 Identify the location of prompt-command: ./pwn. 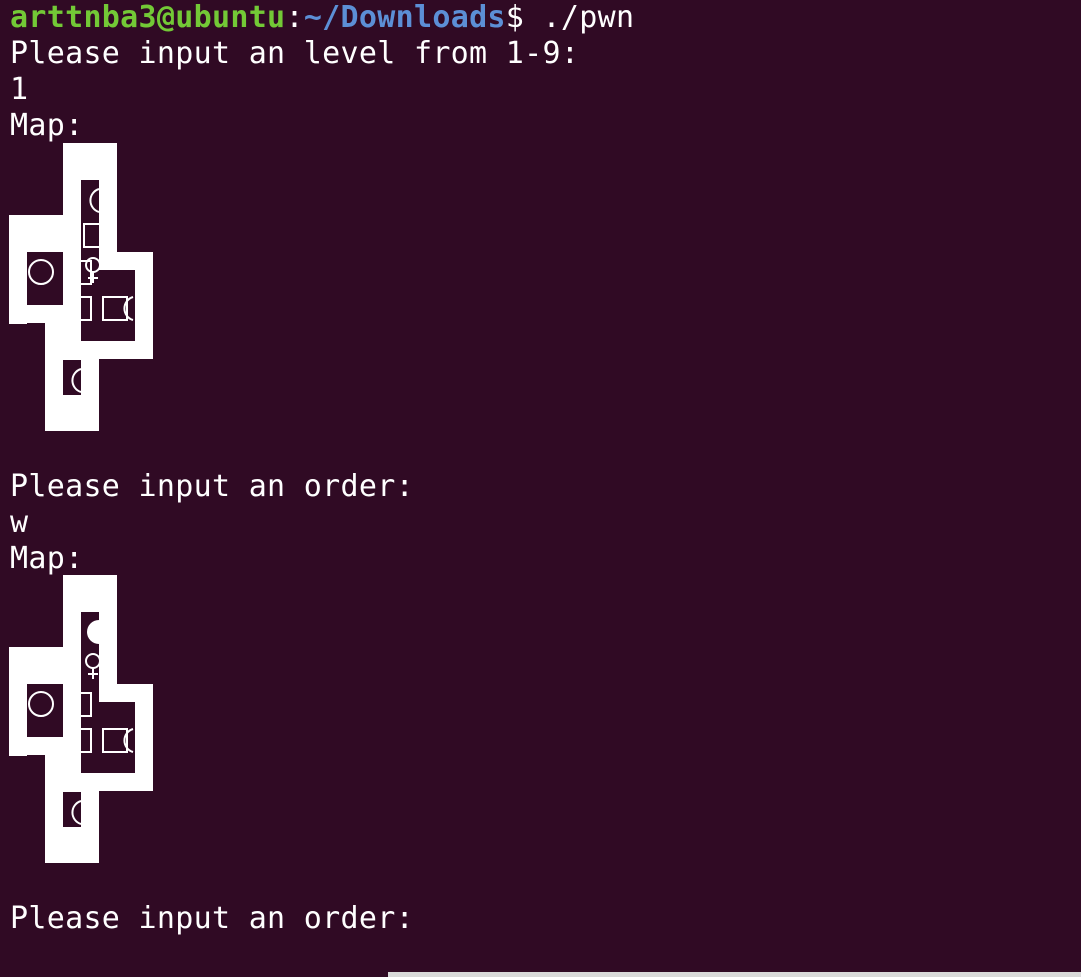
(579, 17).